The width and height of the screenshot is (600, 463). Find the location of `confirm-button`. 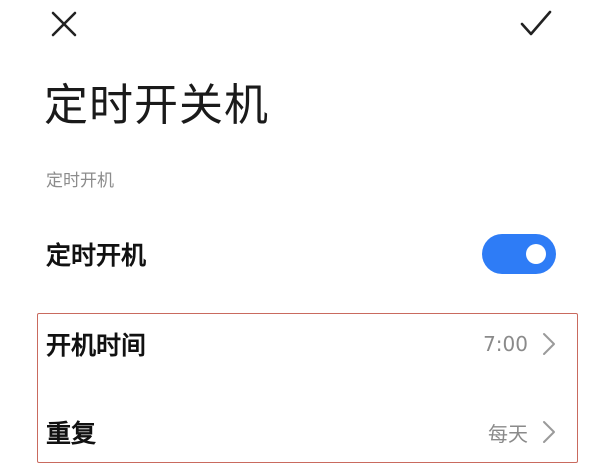

confirm-button is located at coordinates (536, 24).